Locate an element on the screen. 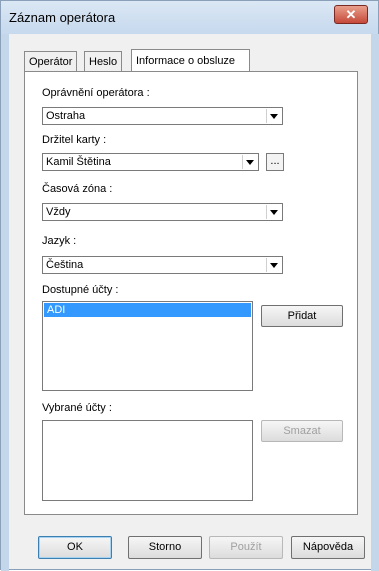 The width and height of the screenshot is (379, 571). add-button: Přidat is located at coordinates (302, 316).